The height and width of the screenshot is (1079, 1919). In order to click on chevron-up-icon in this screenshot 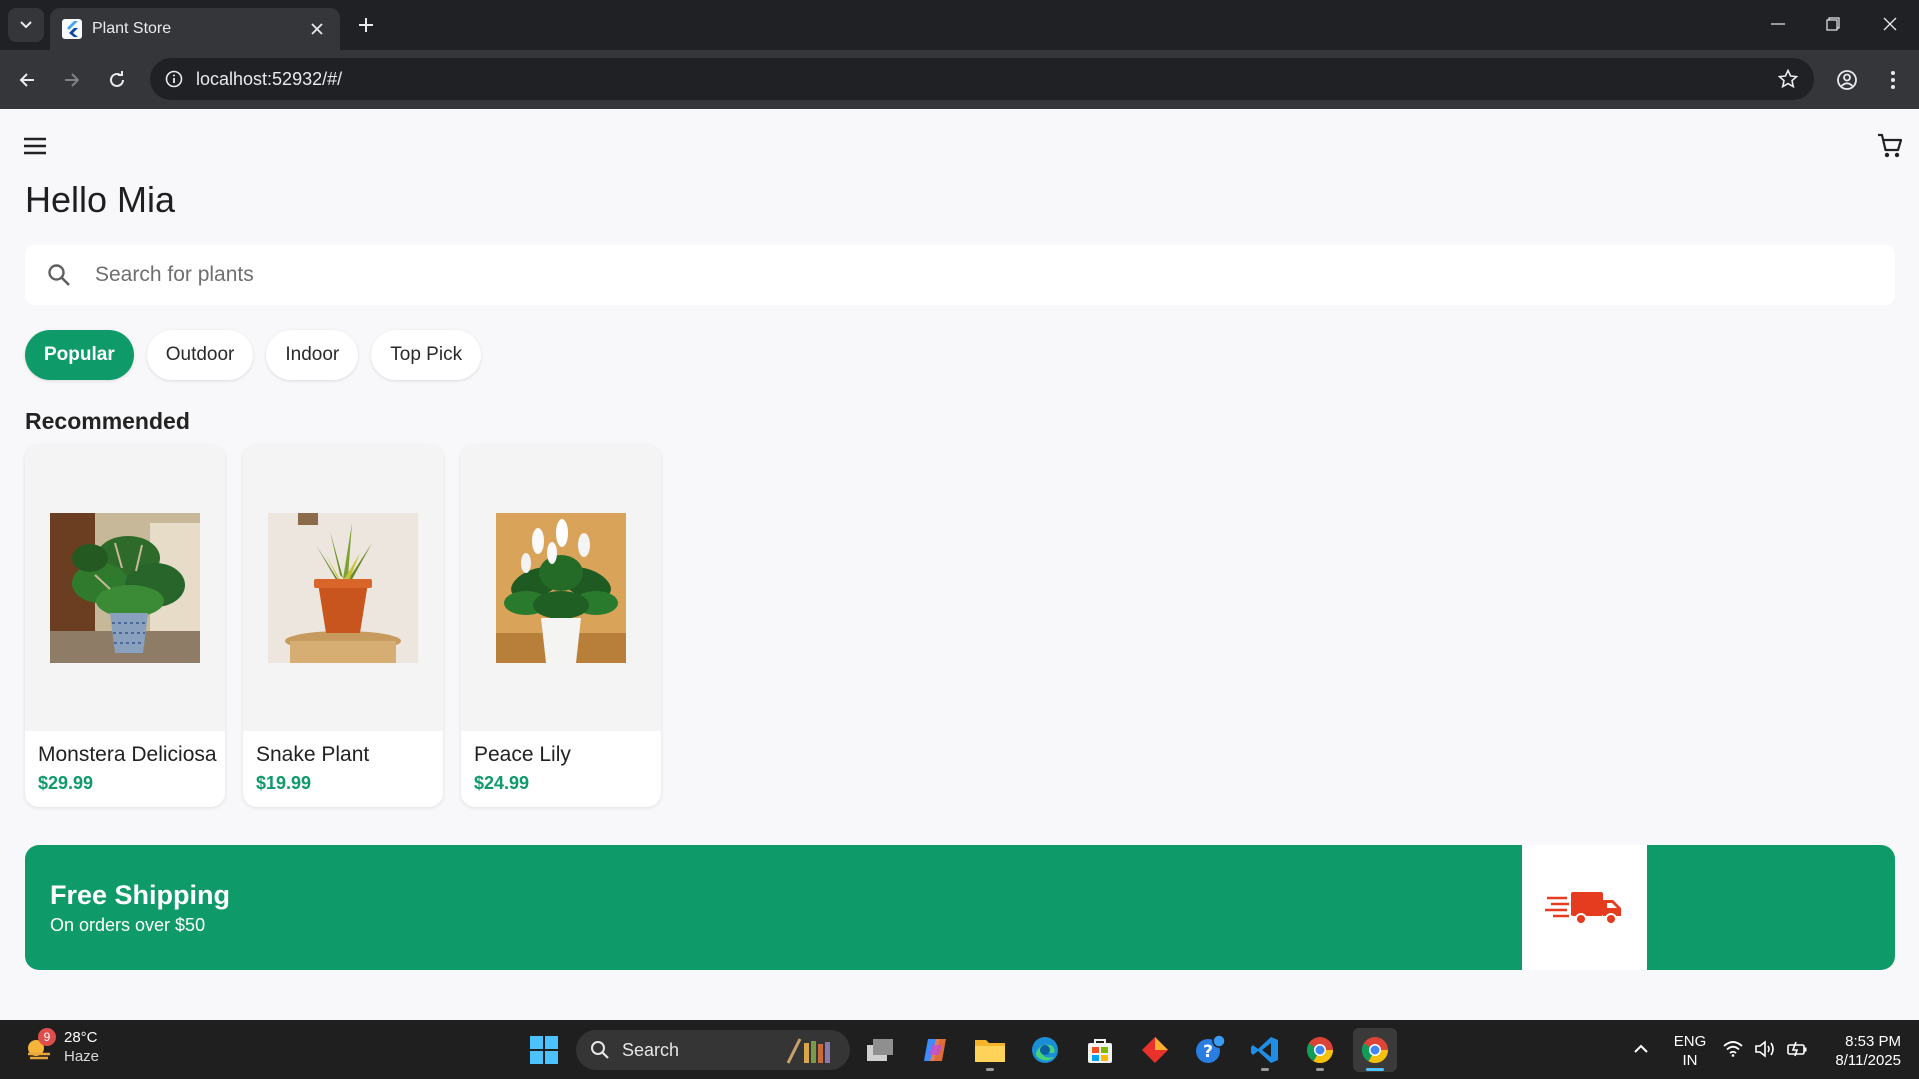, I will do `click(1641, 1048)`.